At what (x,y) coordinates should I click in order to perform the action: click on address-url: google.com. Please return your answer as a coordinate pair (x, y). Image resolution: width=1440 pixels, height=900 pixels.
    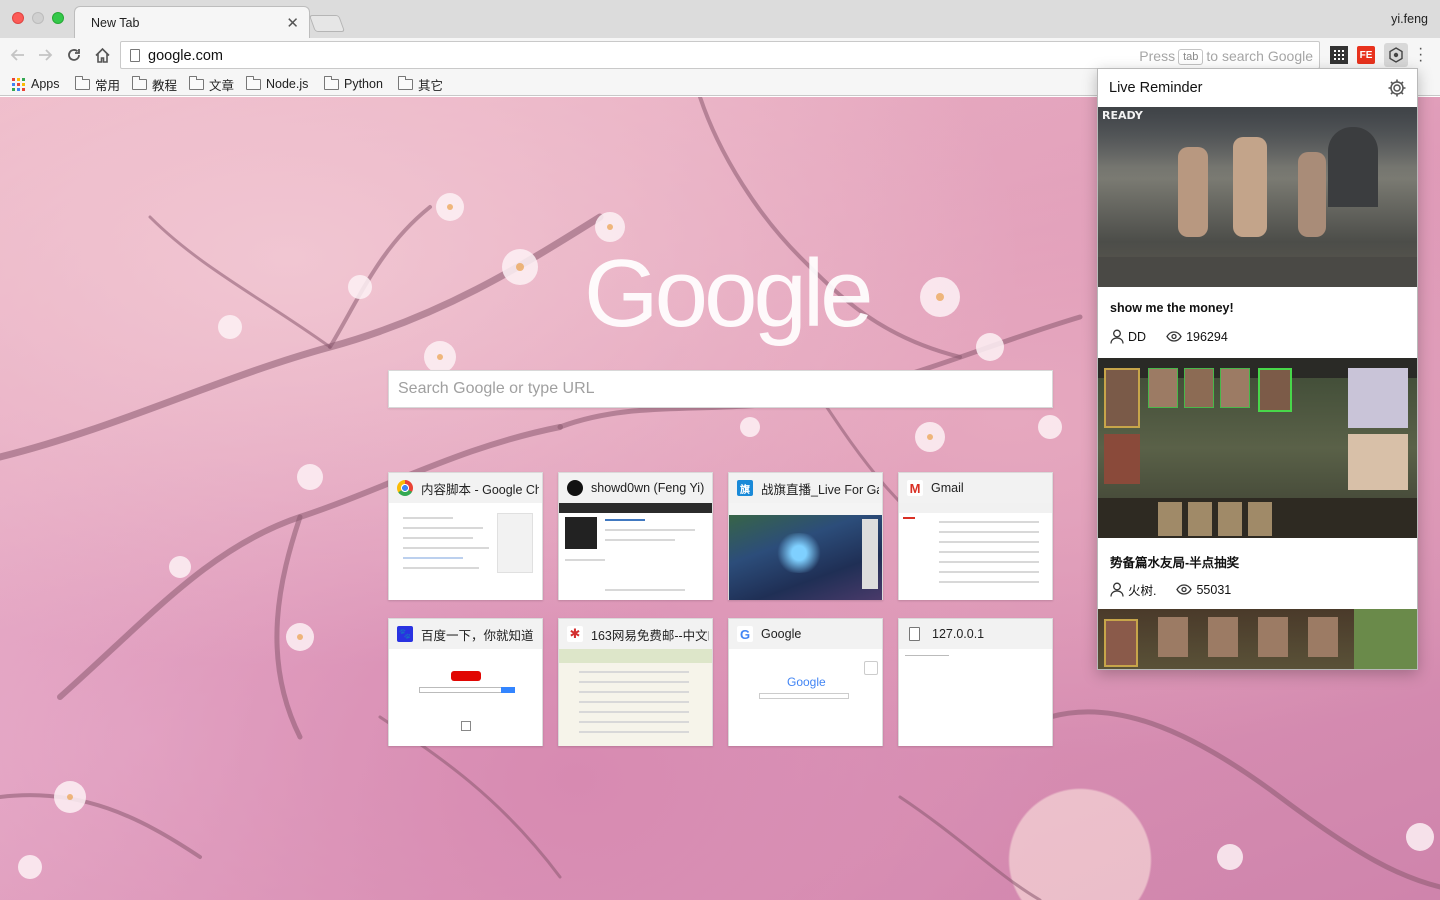
    Looking at the image, I should click on (185, 56).